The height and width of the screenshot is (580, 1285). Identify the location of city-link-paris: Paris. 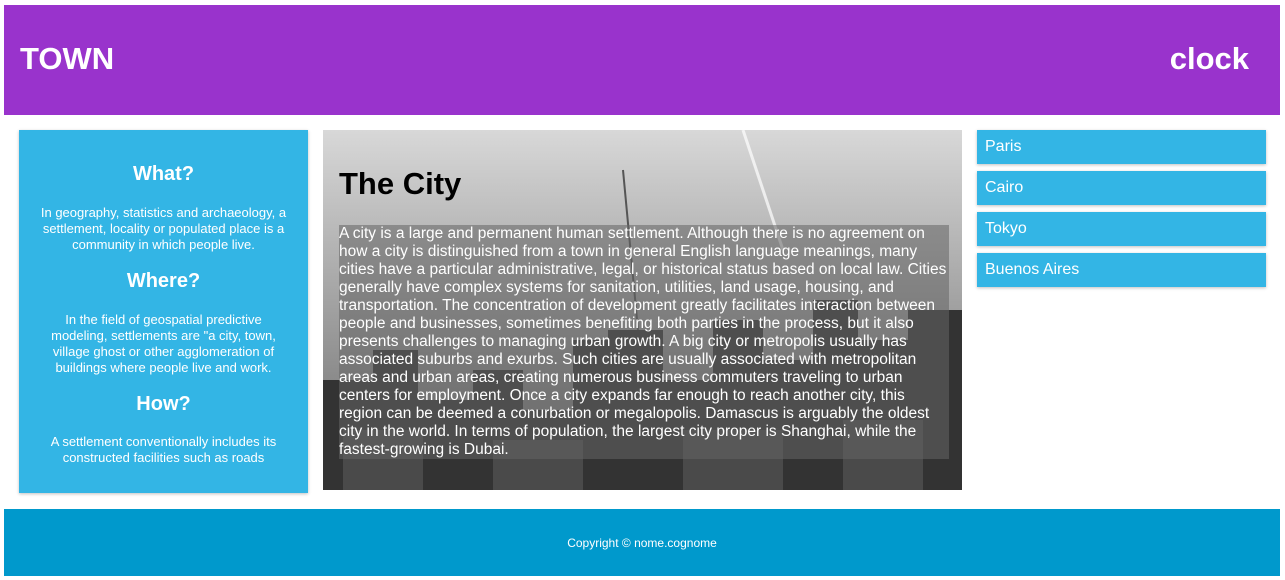
(1121, 147).